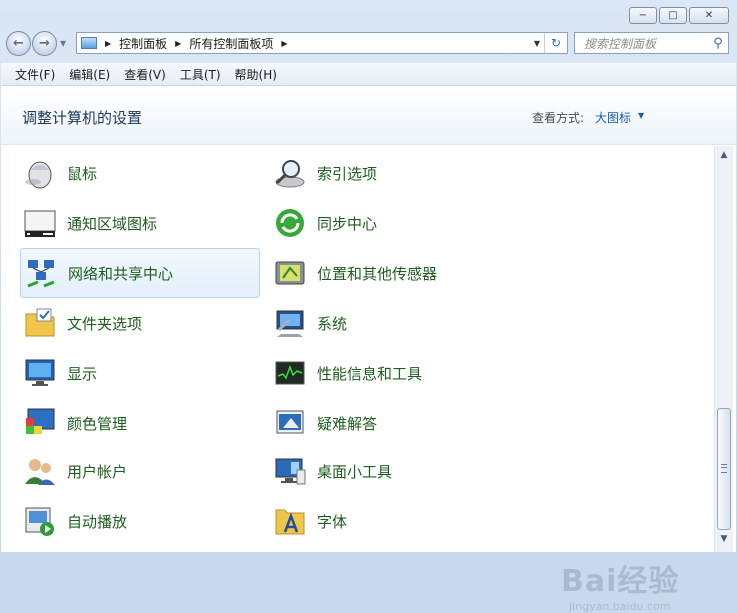  I want to click on item-label: 用户帐户, so click(97, 471).